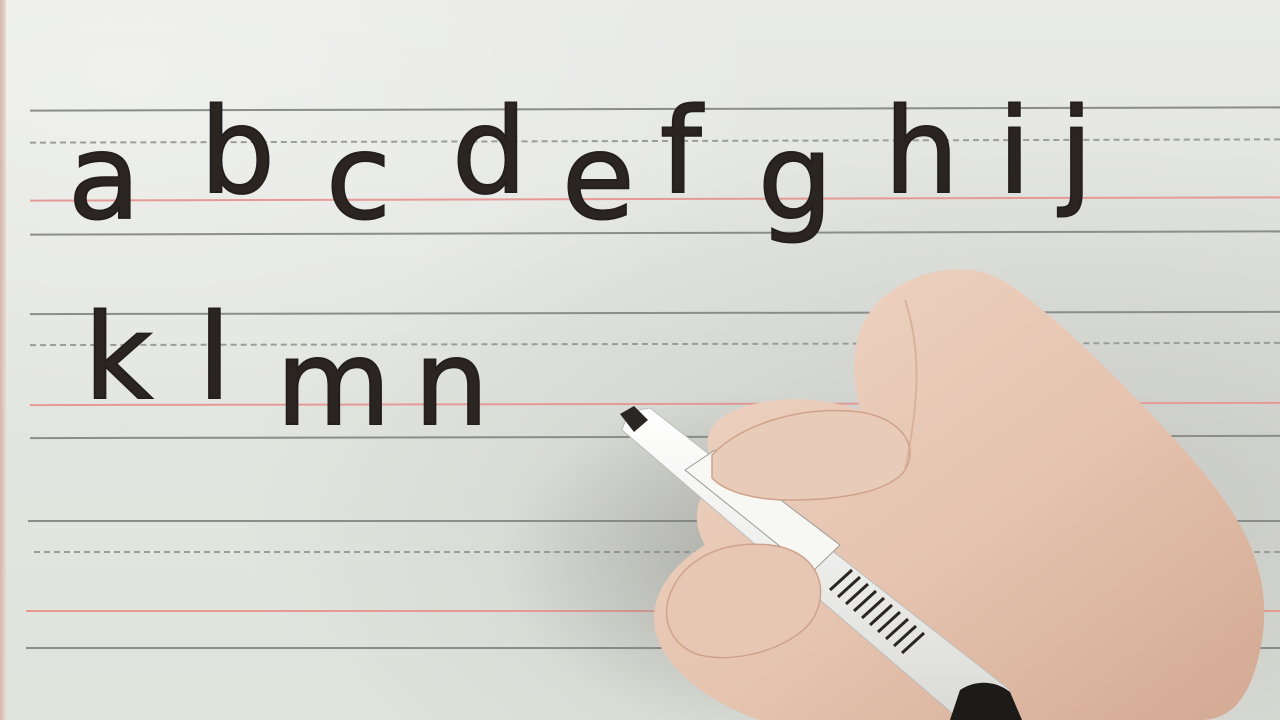 The image size is (1280, 720). I want to click on letter-a: a, so click(104, 177).